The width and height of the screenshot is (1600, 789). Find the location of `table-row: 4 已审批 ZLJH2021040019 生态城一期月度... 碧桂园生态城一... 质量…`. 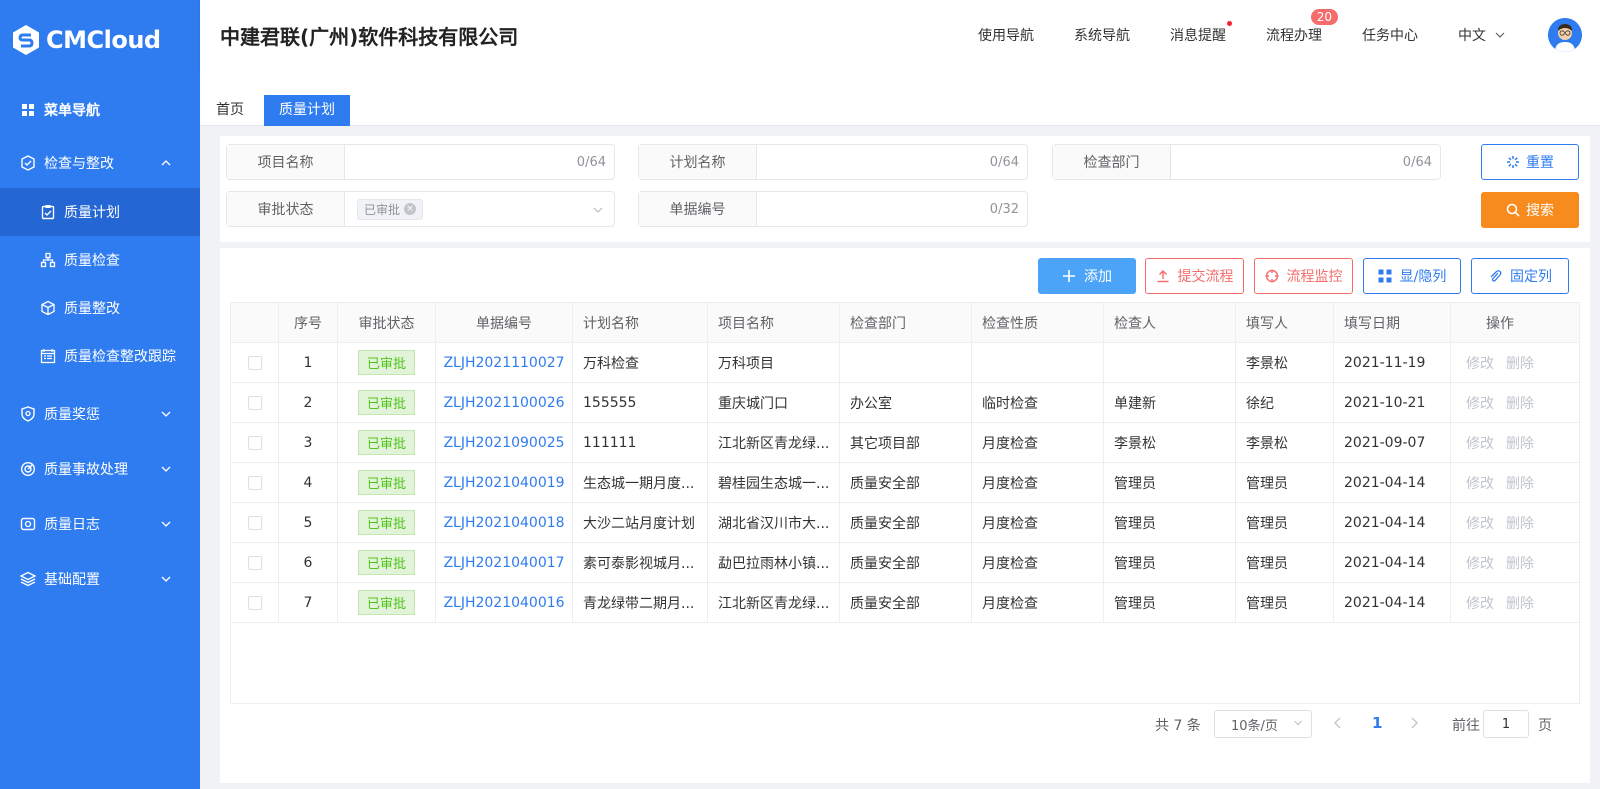

table-row: 4 已审批 ZLJH2021040019 生态城一期月度... 碧桂园生态城一... 质量… is located at coordinates (905, 483).